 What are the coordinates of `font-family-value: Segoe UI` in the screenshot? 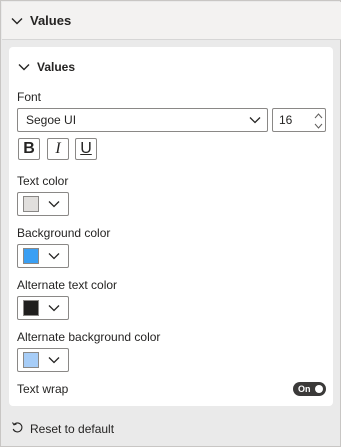 It's located at (51, 120).